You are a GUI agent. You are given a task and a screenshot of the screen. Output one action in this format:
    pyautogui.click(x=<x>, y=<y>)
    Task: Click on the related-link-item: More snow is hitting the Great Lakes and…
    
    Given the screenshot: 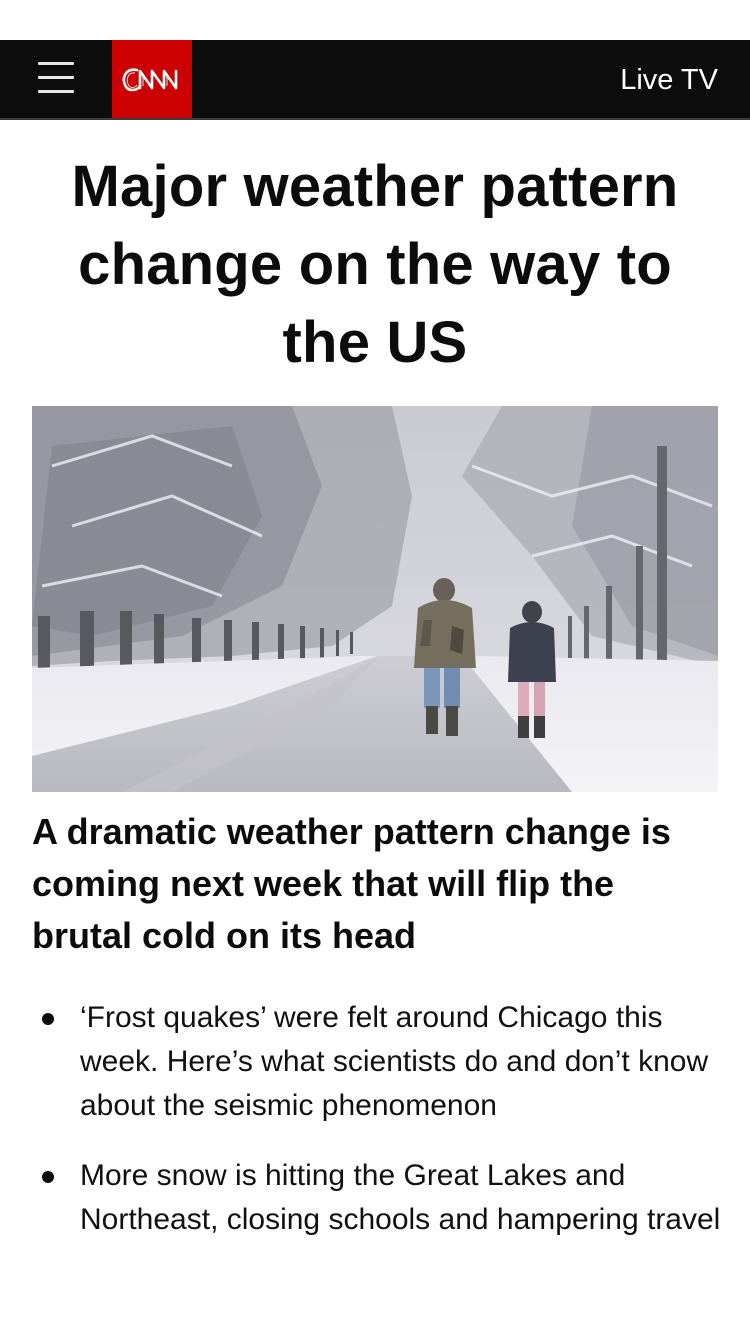 What is the action you would take?
    pyautogui.click(x=375, y=1198)
    